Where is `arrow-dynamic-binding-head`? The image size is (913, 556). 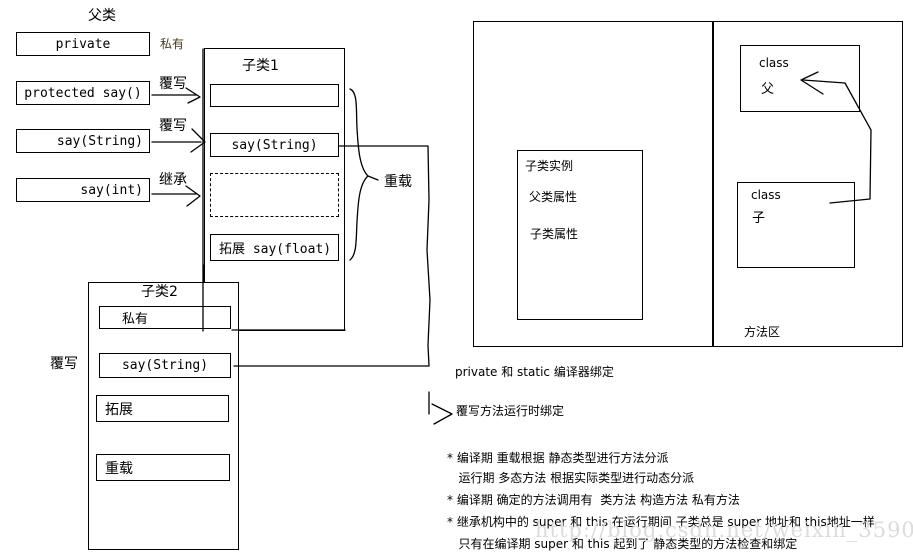 arrow-dynamic-binding-head is located at coordinates (442, 414).